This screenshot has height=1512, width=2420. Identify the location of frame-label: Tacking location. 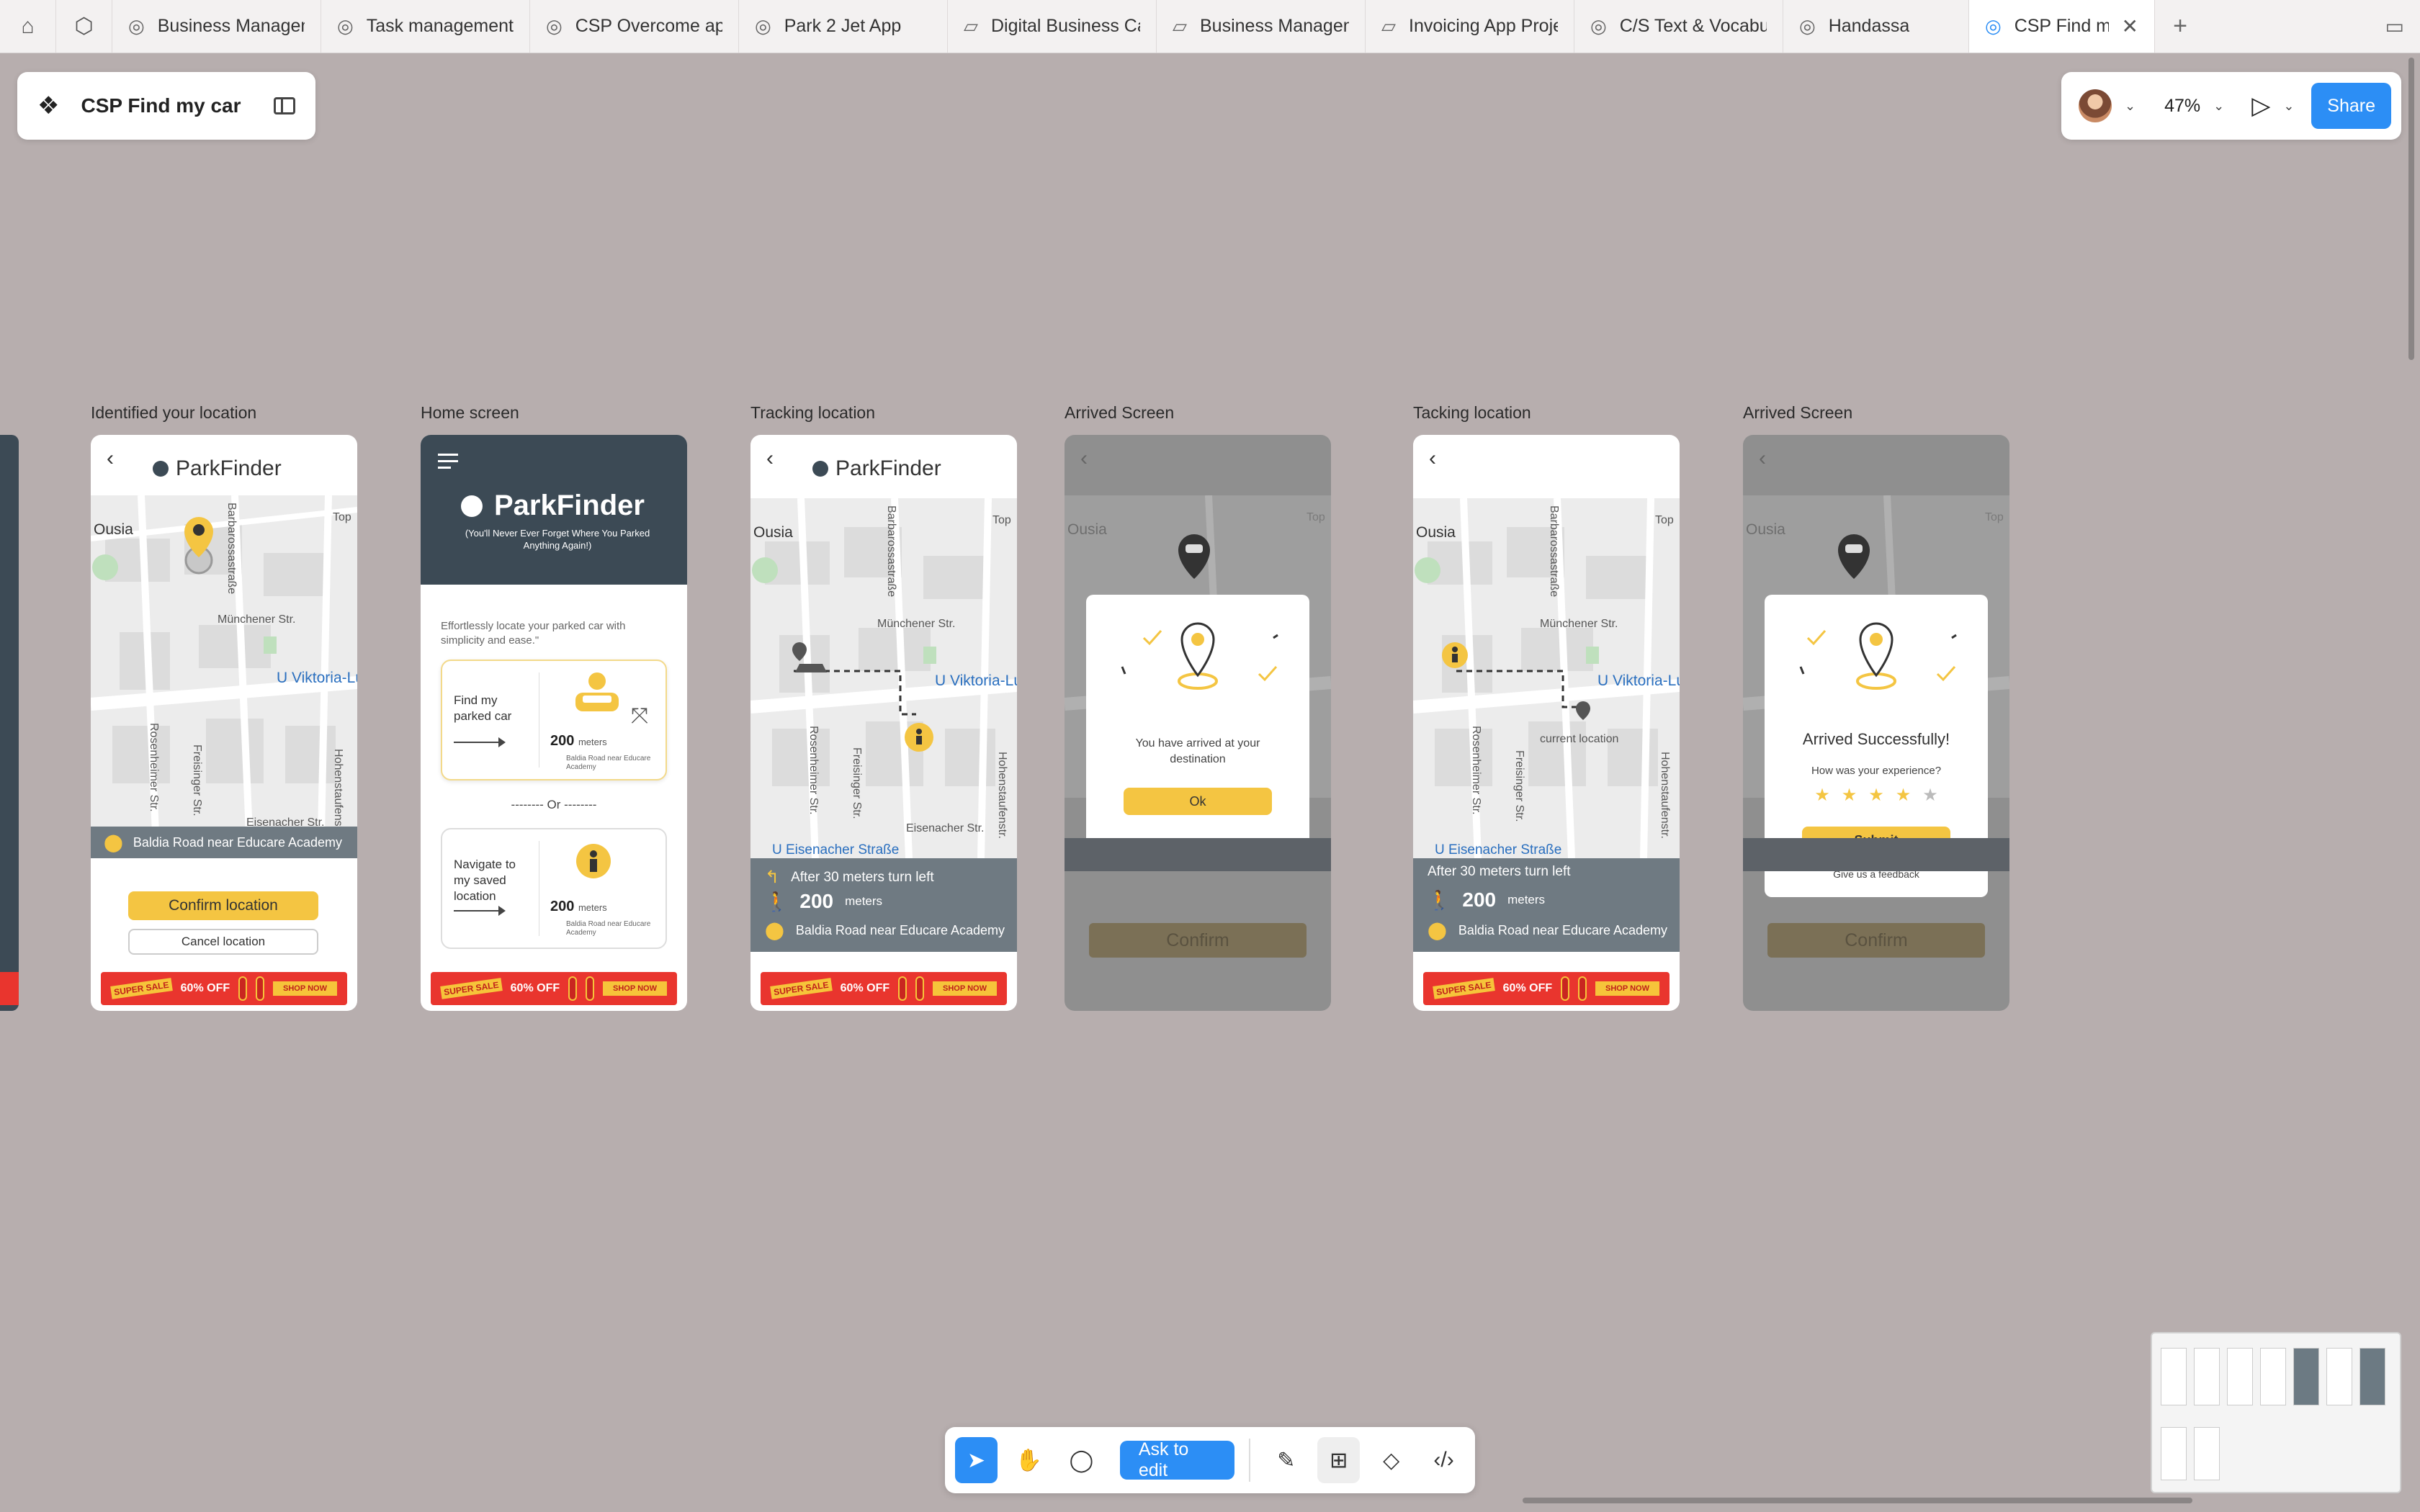
(1472, 413).